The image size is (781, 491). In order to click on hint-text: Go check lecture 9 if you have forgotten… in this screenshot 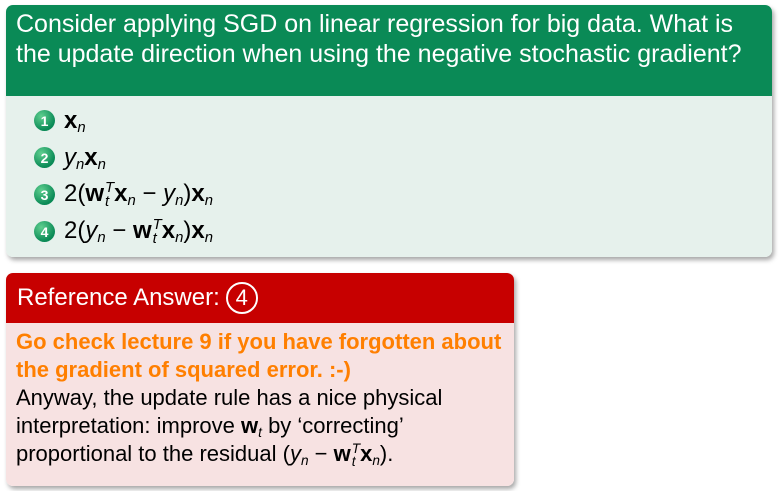, I will do `click(259, 355)`.